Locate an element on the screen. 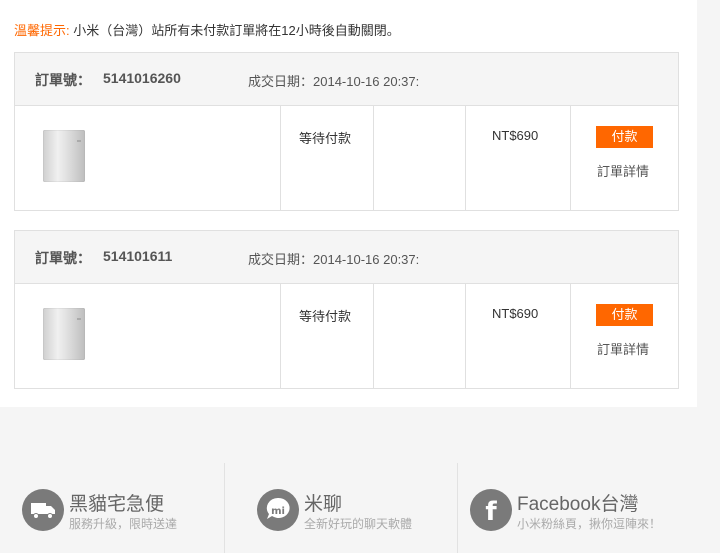 The height and width of the screenshot is (553, 720). facebook-icon: f is located at coordinates (491, 510).